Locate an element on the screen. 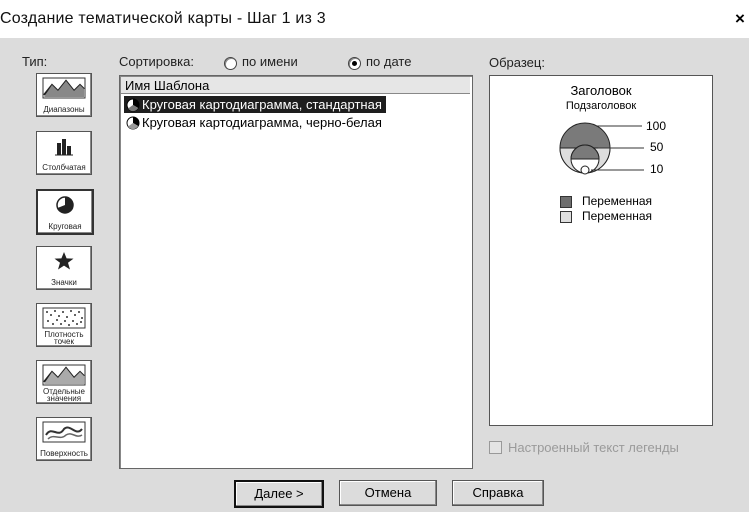  type-label: Тип: is located at coordinates (35, 61).